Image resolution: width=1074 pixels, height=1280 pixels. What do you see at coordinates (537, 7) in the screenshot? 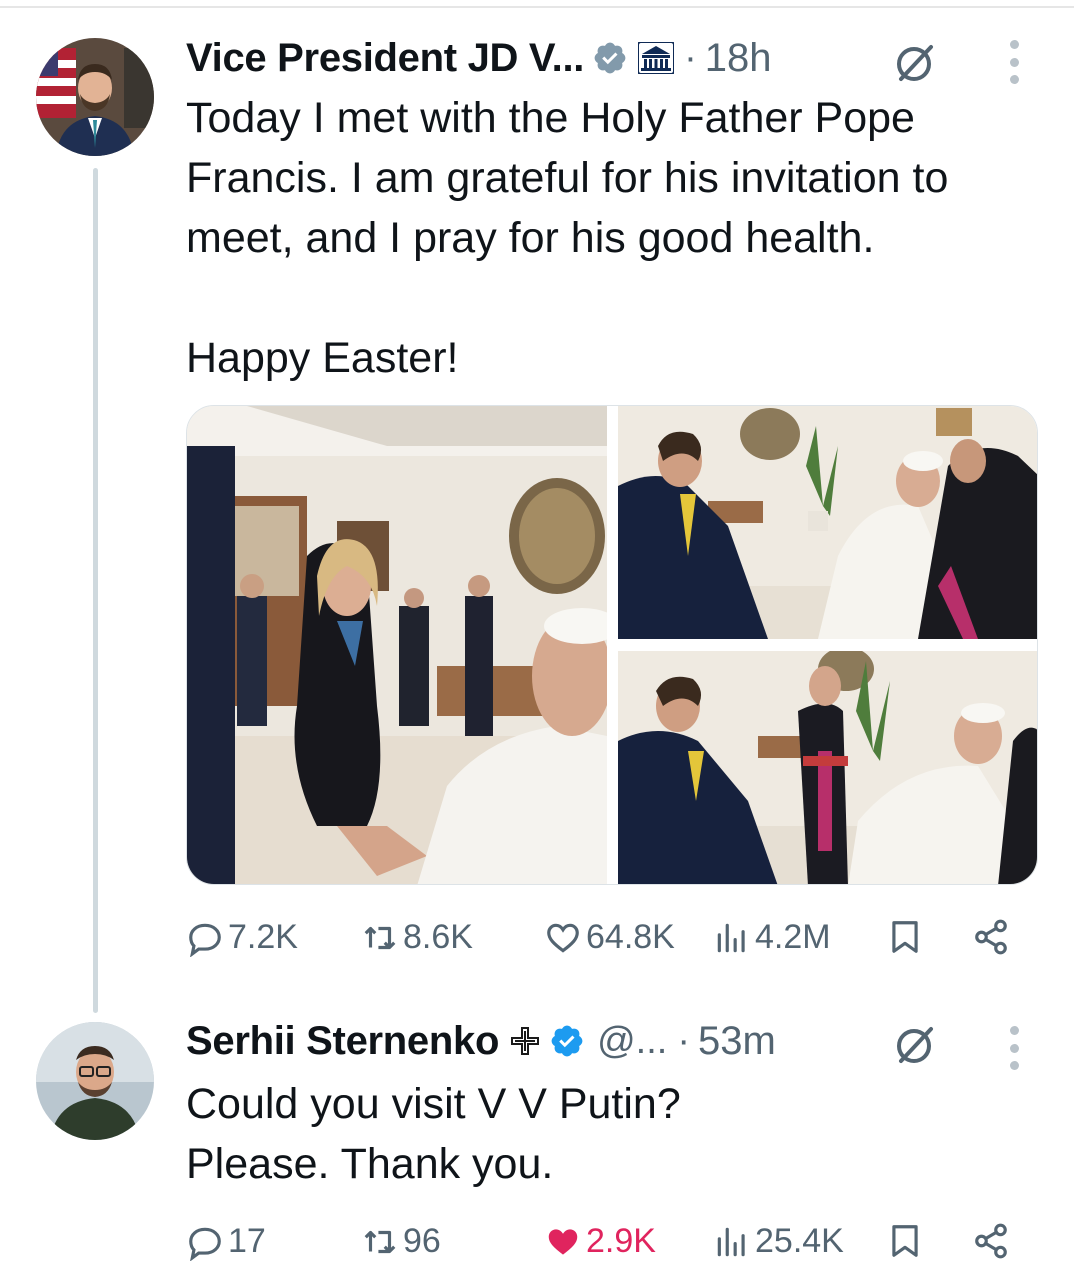
I see `top-divider` at bounding box center [537, 7].